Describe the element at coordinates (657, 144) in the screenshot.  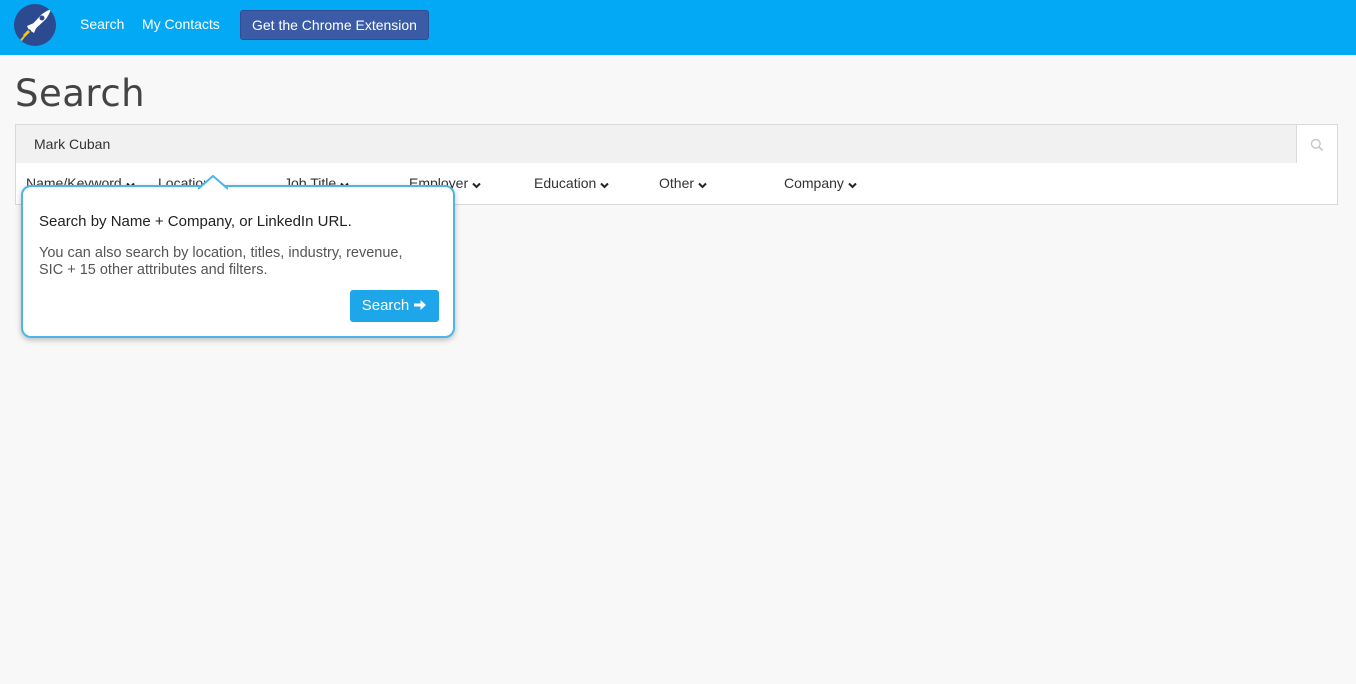
I see `search-input` at that location.